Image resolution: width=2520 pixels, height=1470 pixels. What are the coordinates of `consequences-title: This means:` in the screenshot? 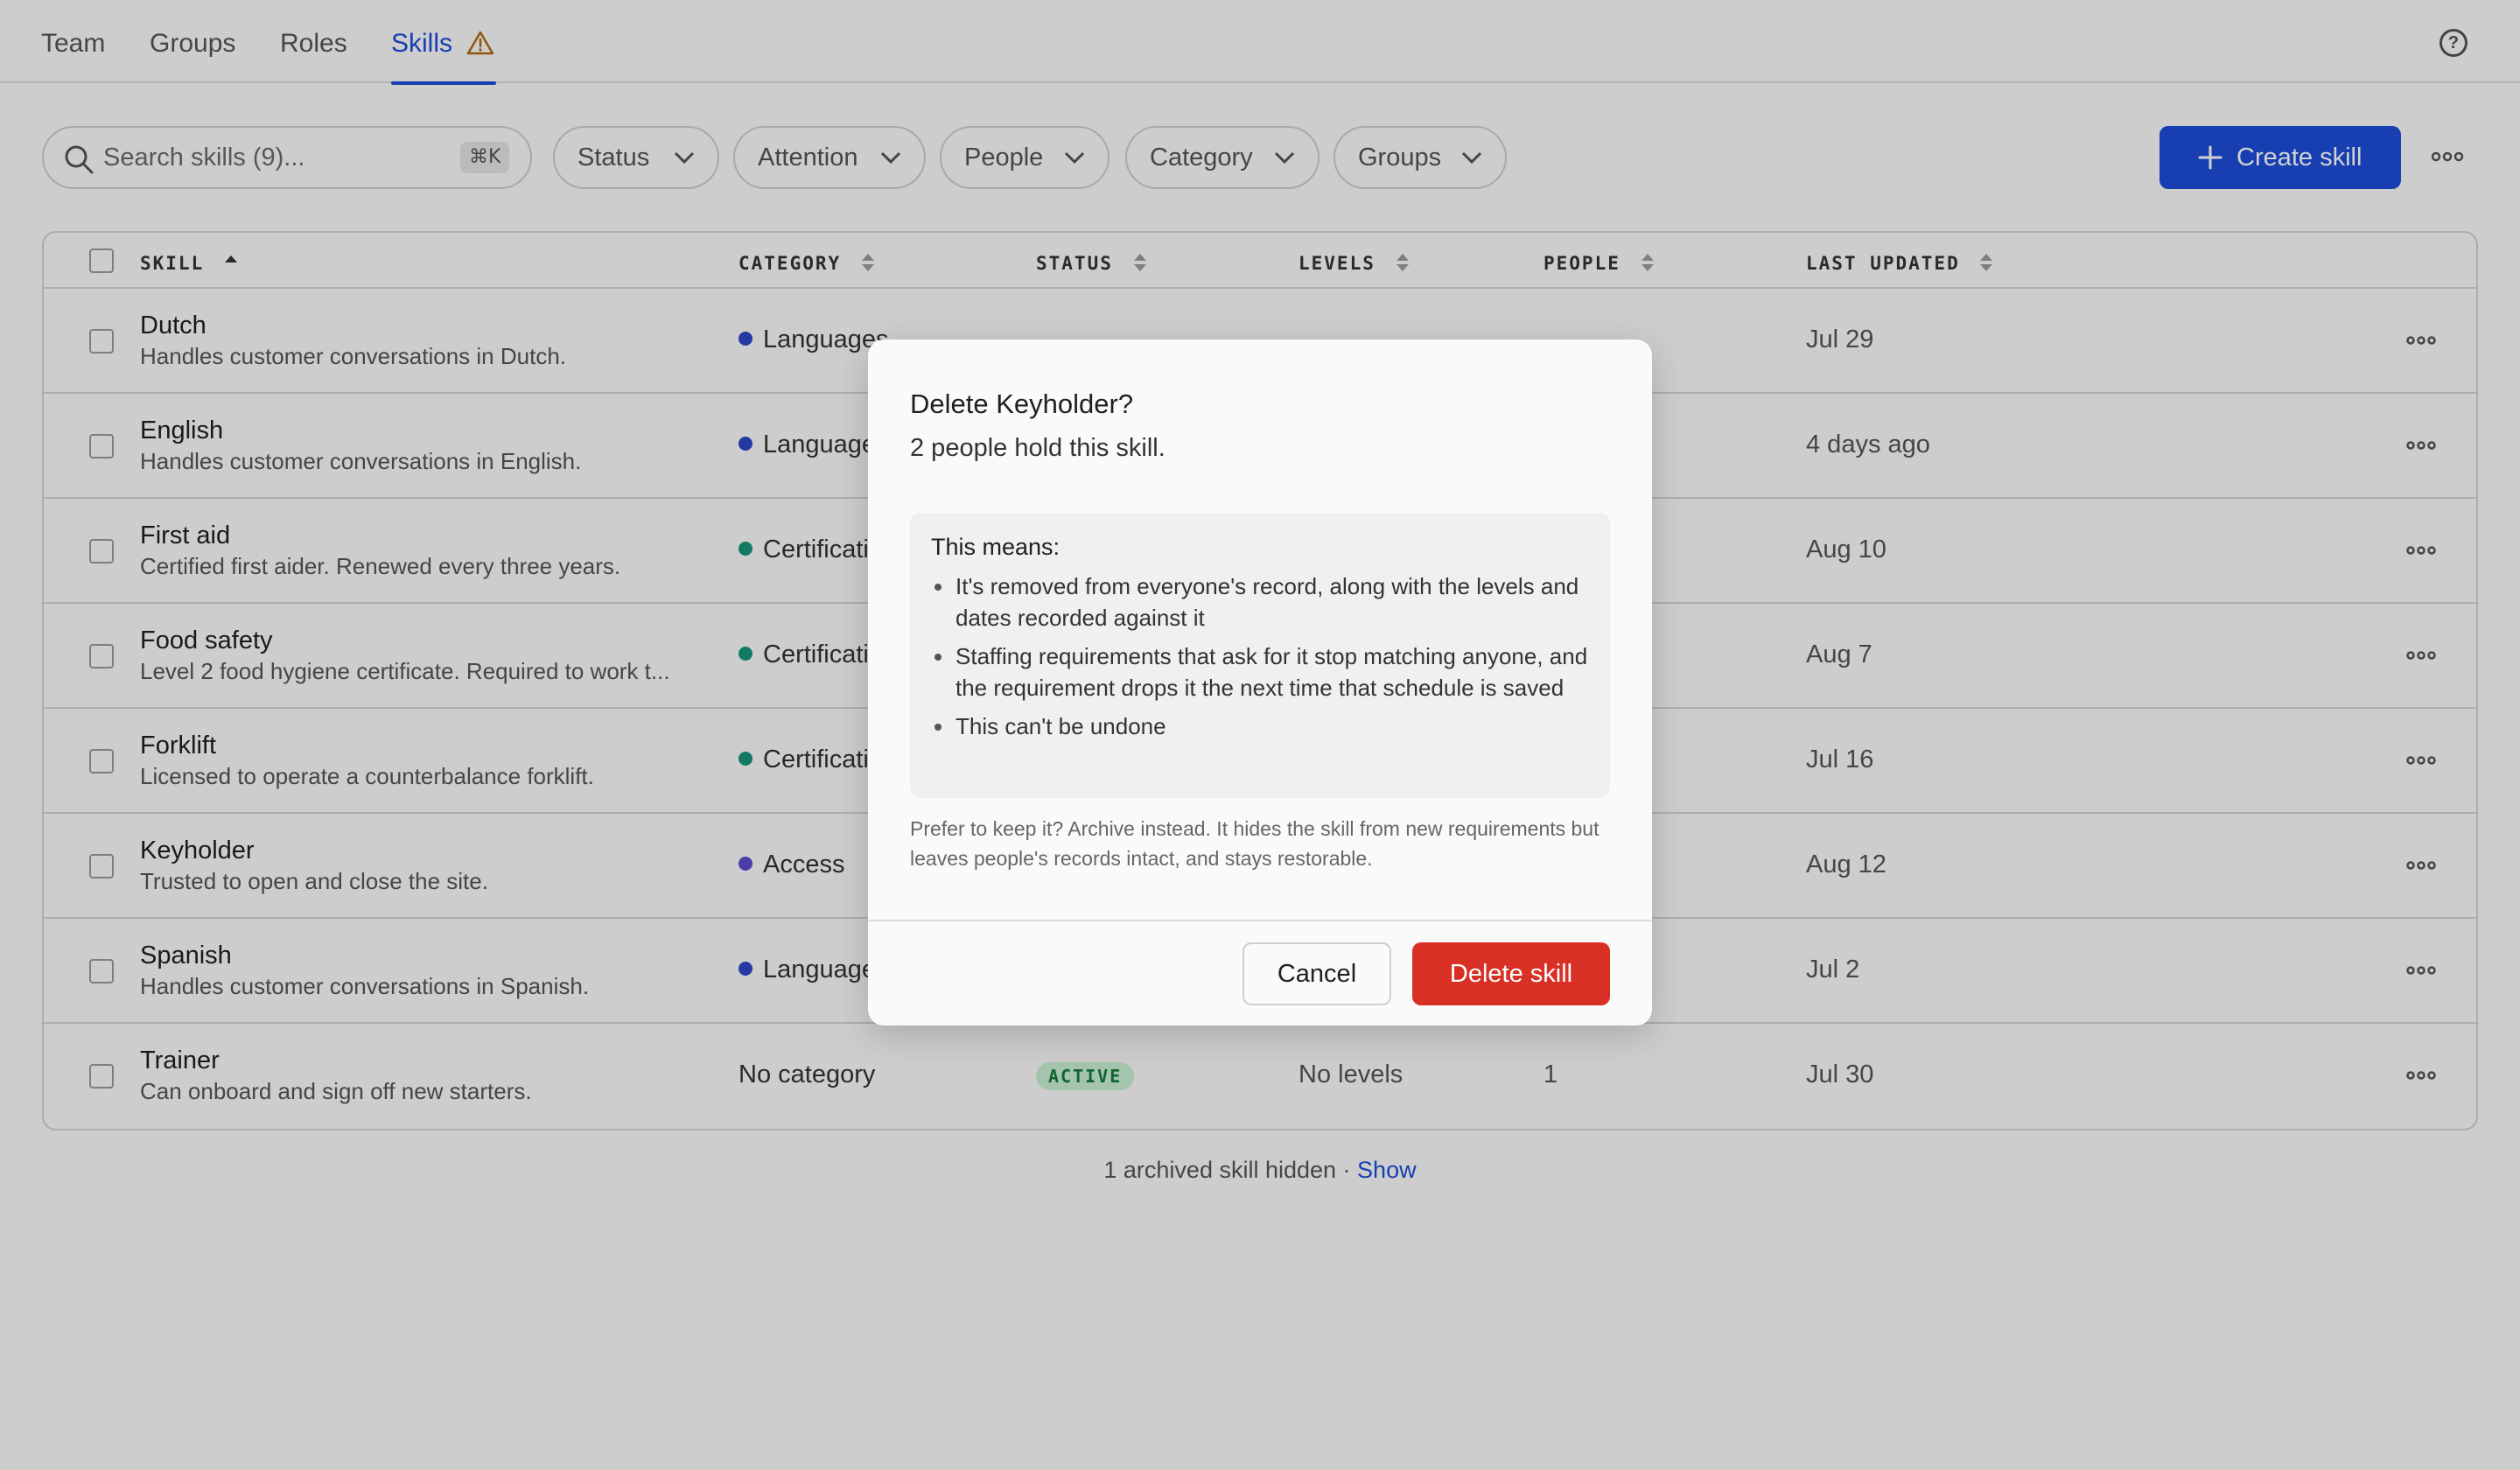 It's located at (995, 547).